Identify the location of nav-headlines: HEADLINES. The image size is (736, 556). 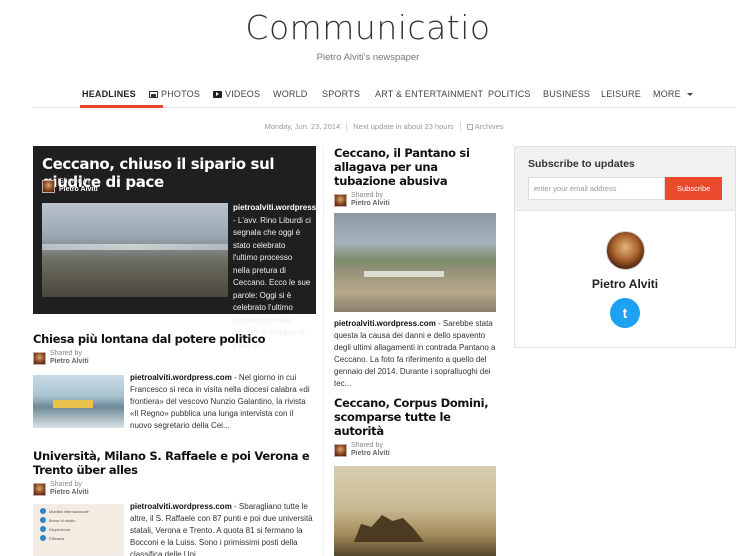
(109, 94).